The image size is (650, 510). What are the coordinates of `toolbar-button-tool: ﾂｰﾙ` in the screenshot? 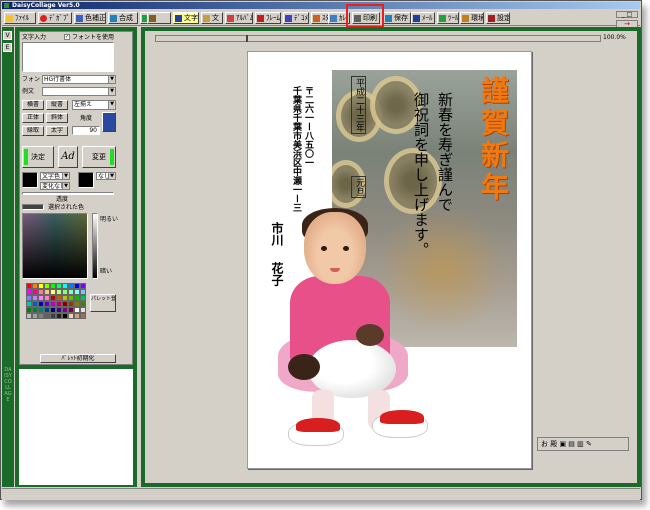 It's located at (448, 18).